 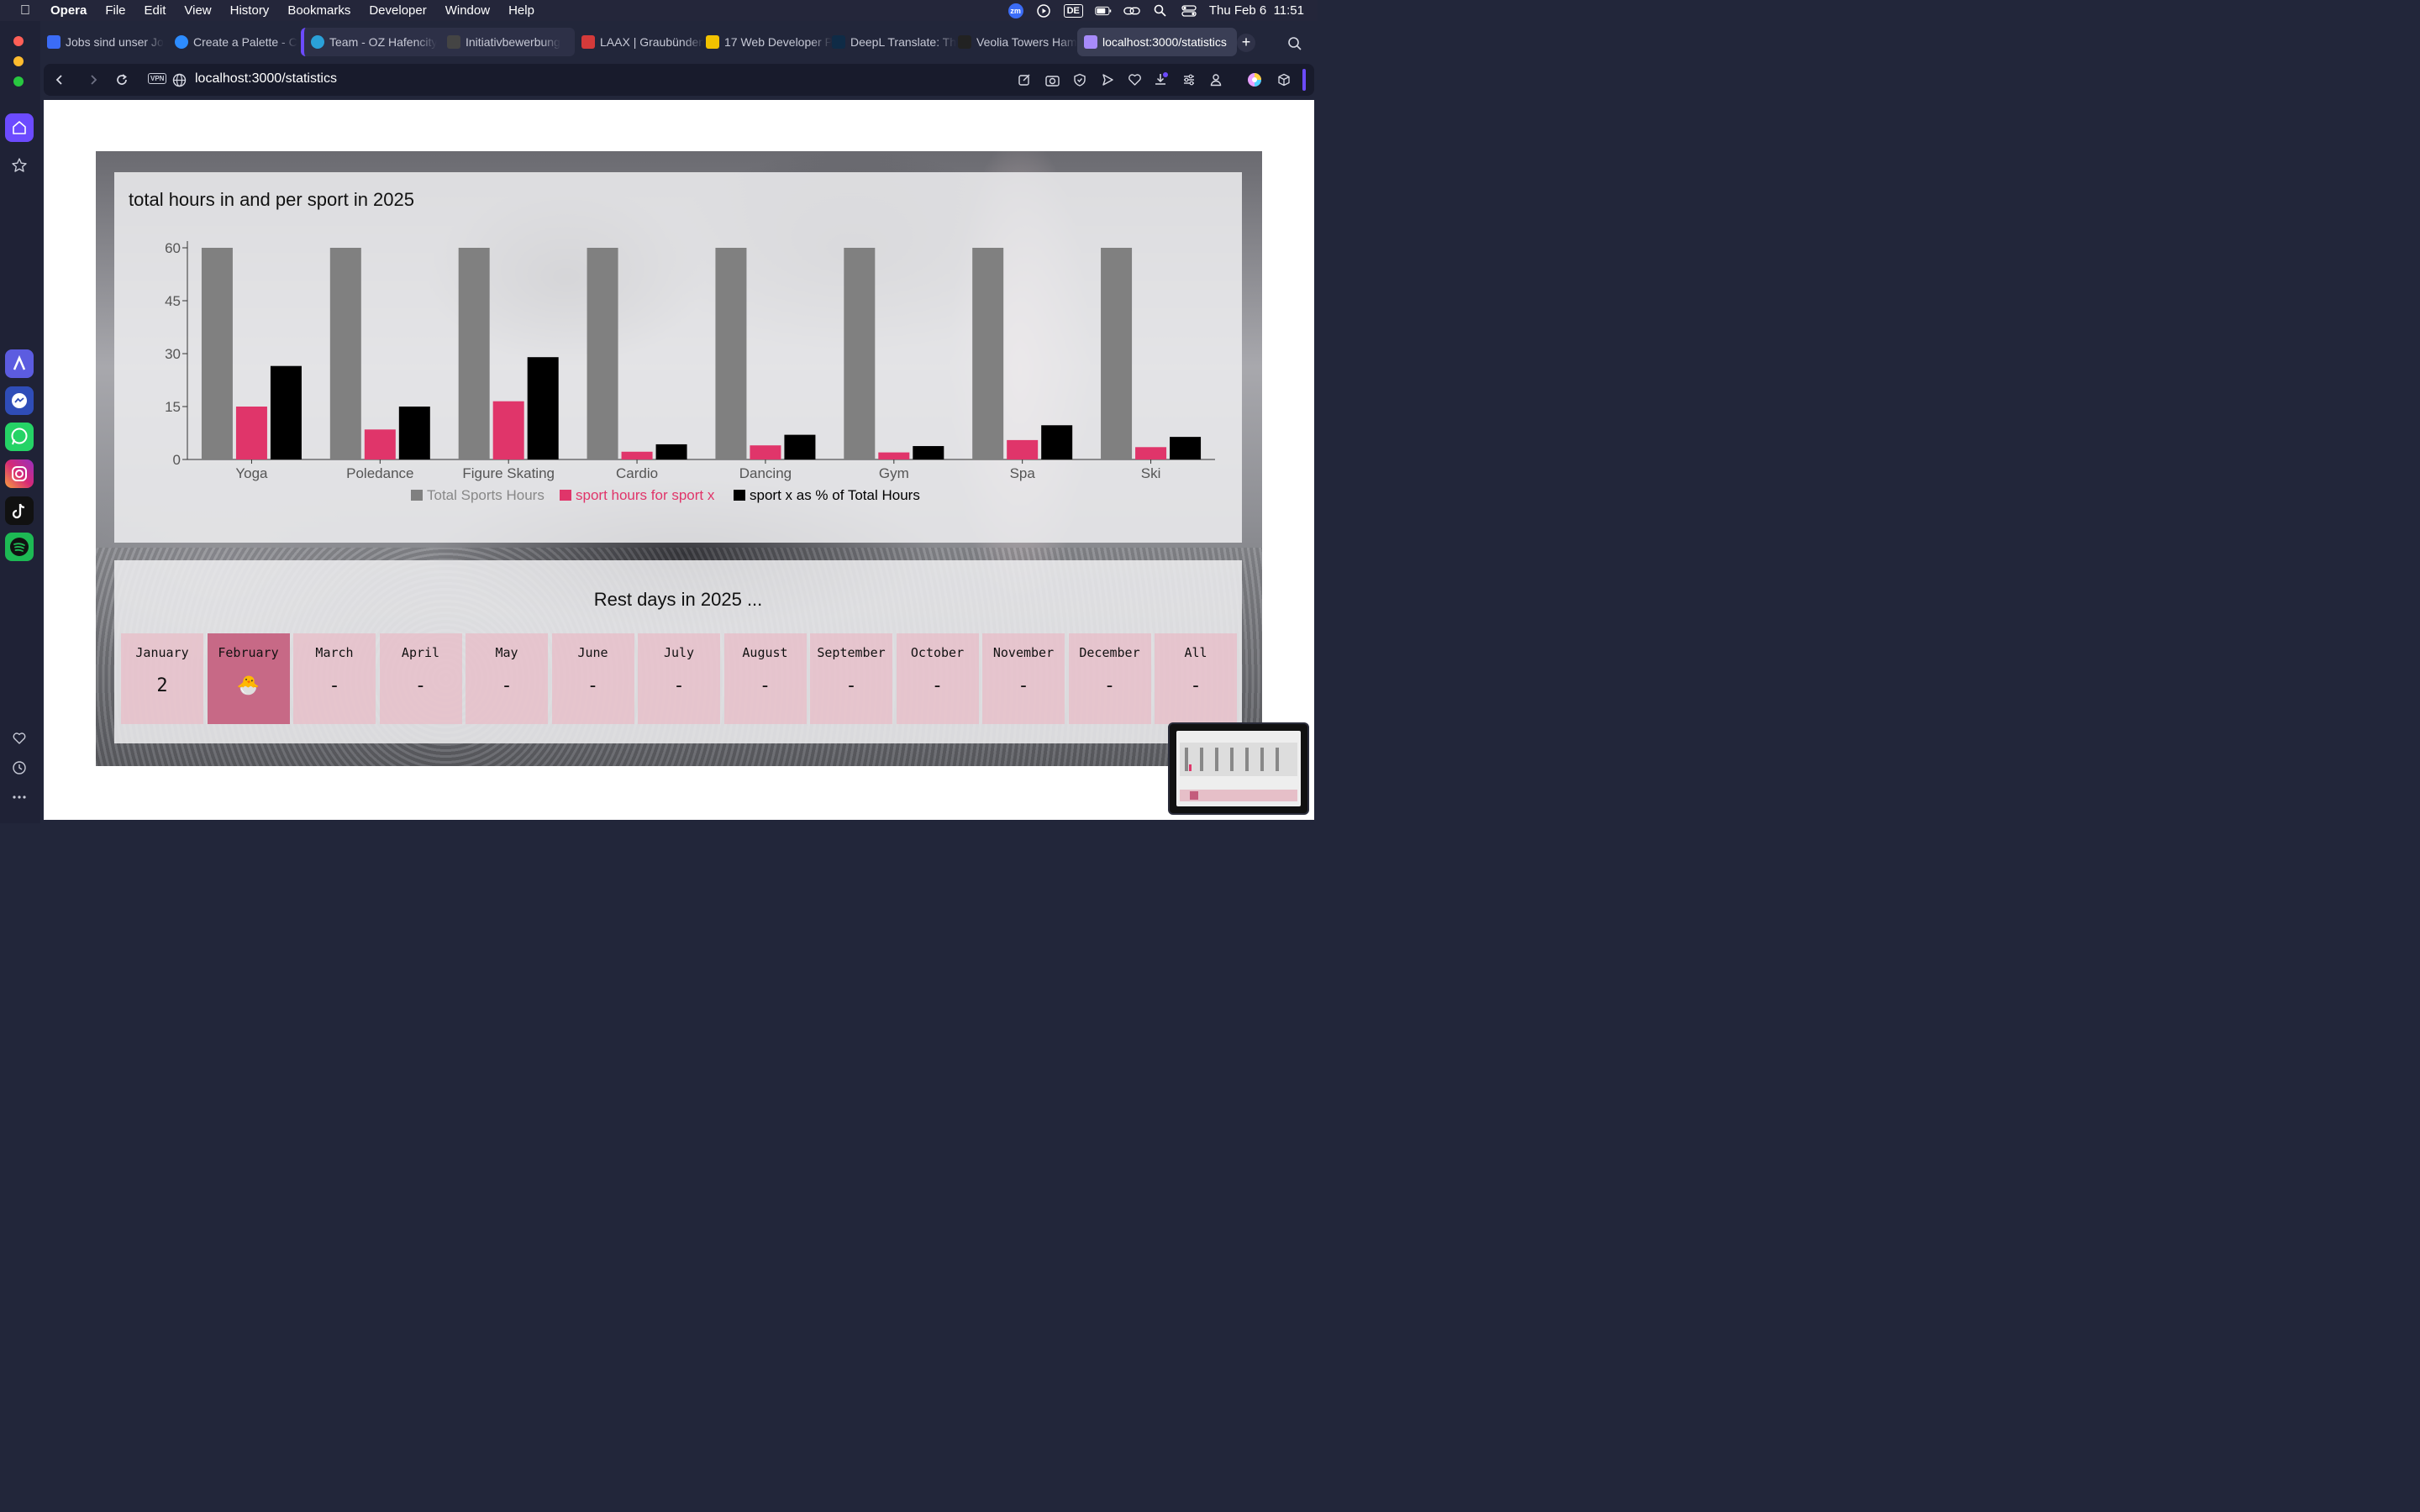 I want to click on month-tile-july: July -, so click(x=679, y=678).